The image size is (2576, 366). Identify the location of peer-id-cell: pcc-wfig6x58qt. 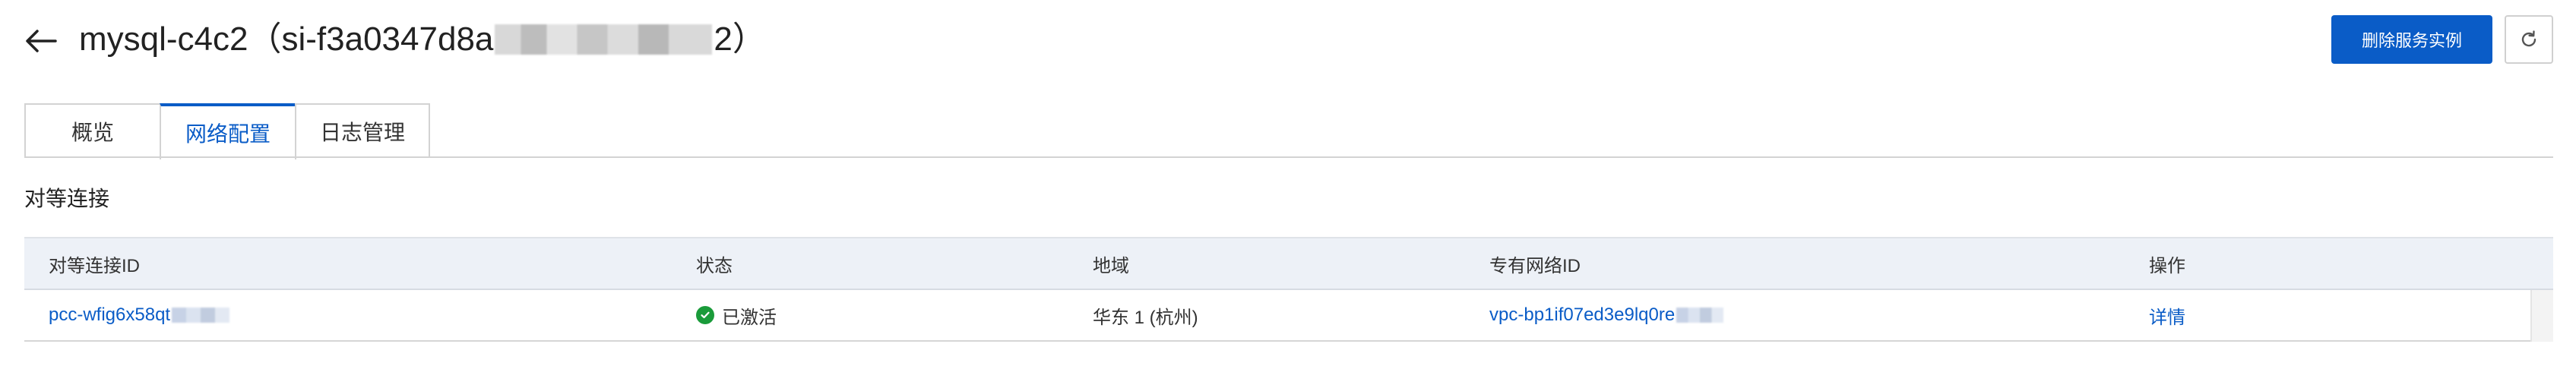
(139, 315).